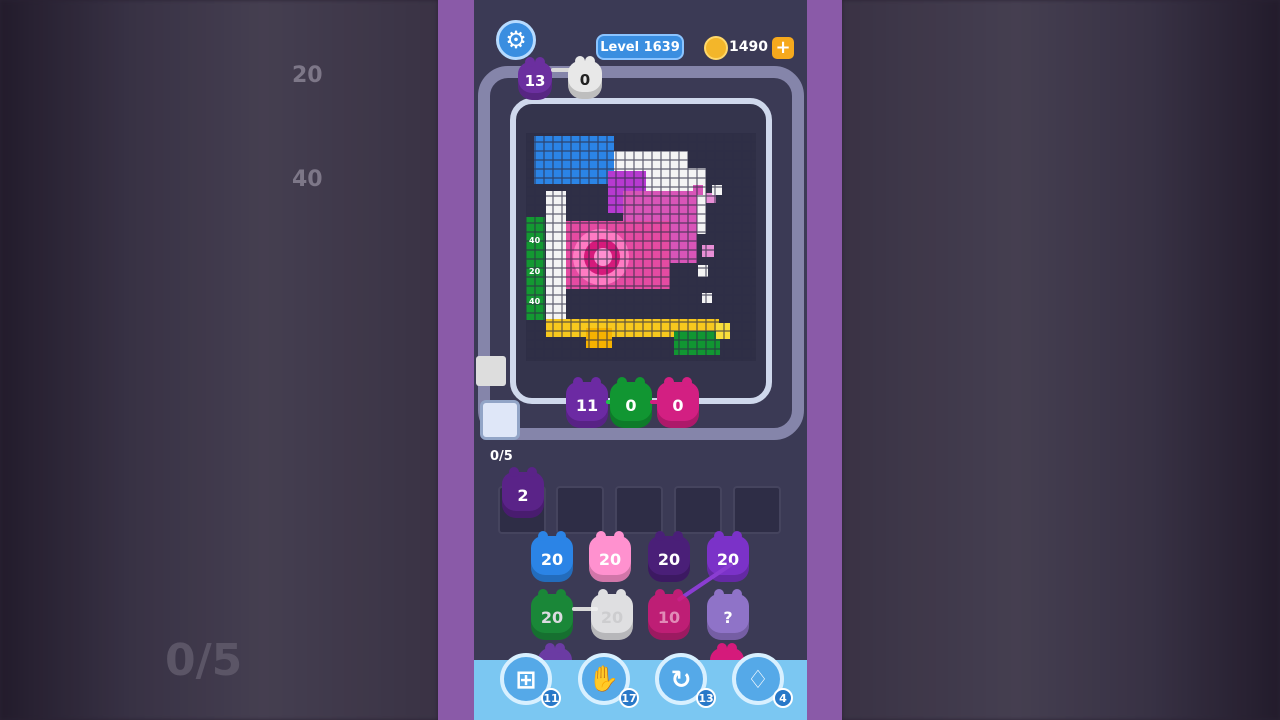 Image resolution: width=1280 pixels, height=720 pixels. Describe the element at coordinates (669, 617) in the screenshot. I see `grid-magenta-count: 10` at that location.